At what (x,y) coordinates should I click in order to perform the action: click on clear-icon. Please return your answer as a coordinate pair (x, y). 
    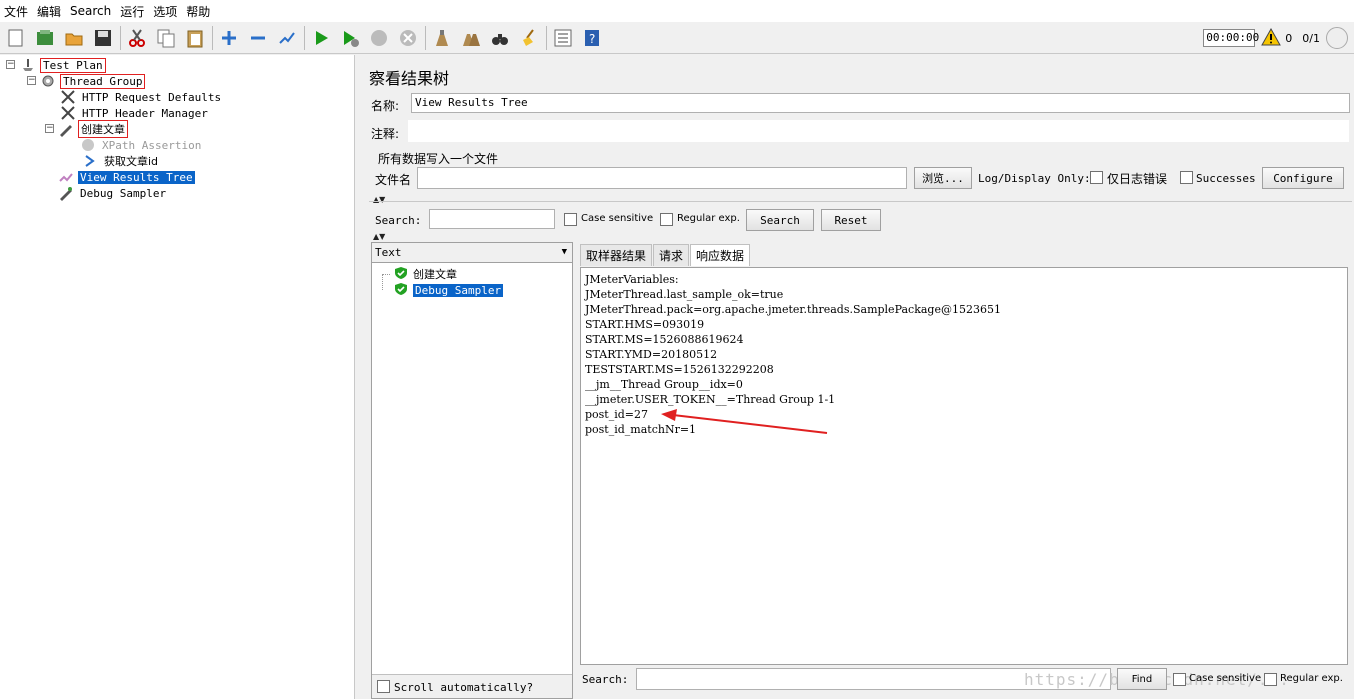
    Looking at the image, I should click on (442, 38).